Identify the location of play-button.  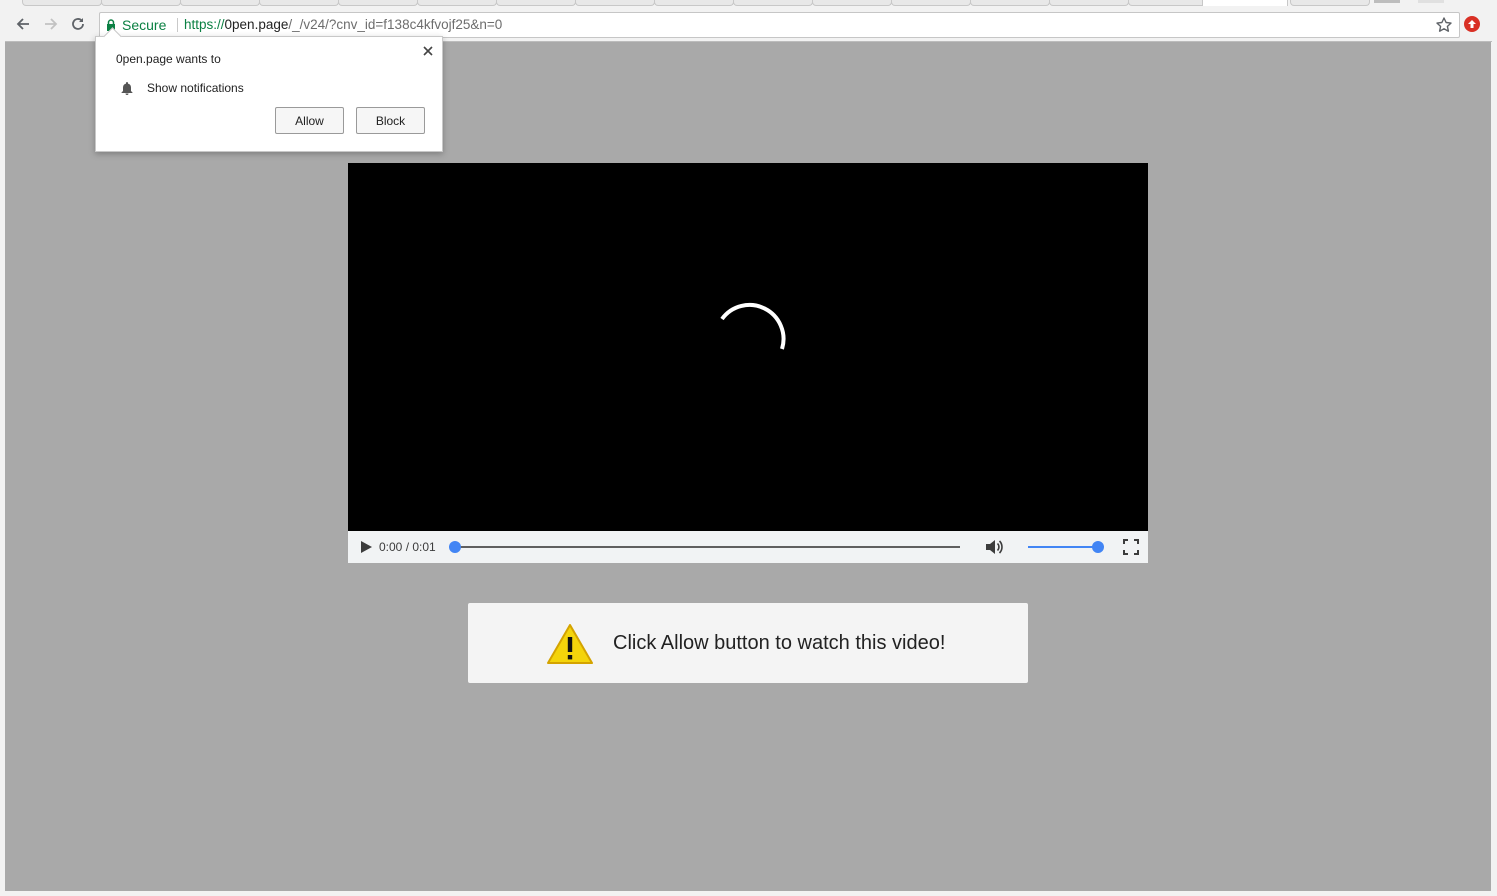
(366, 547).